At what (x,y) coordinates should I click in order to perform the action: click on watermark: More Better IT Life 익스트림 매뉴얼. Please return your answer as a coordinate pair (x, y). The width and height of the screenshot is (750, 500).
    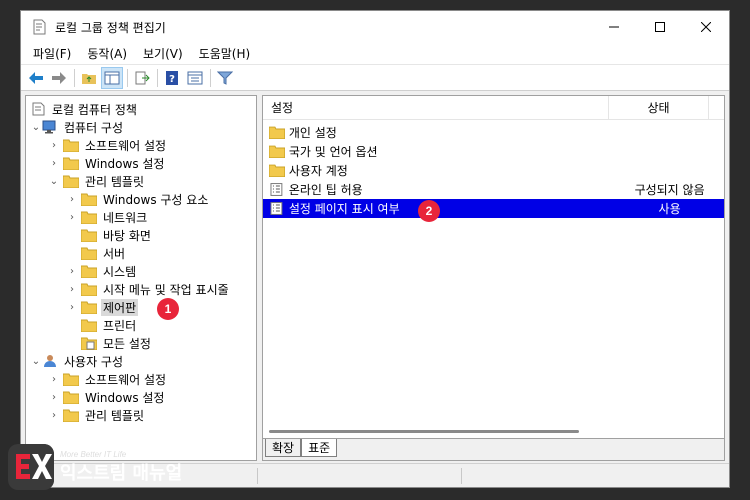
    Looking at the image, I should click on (103, 467).